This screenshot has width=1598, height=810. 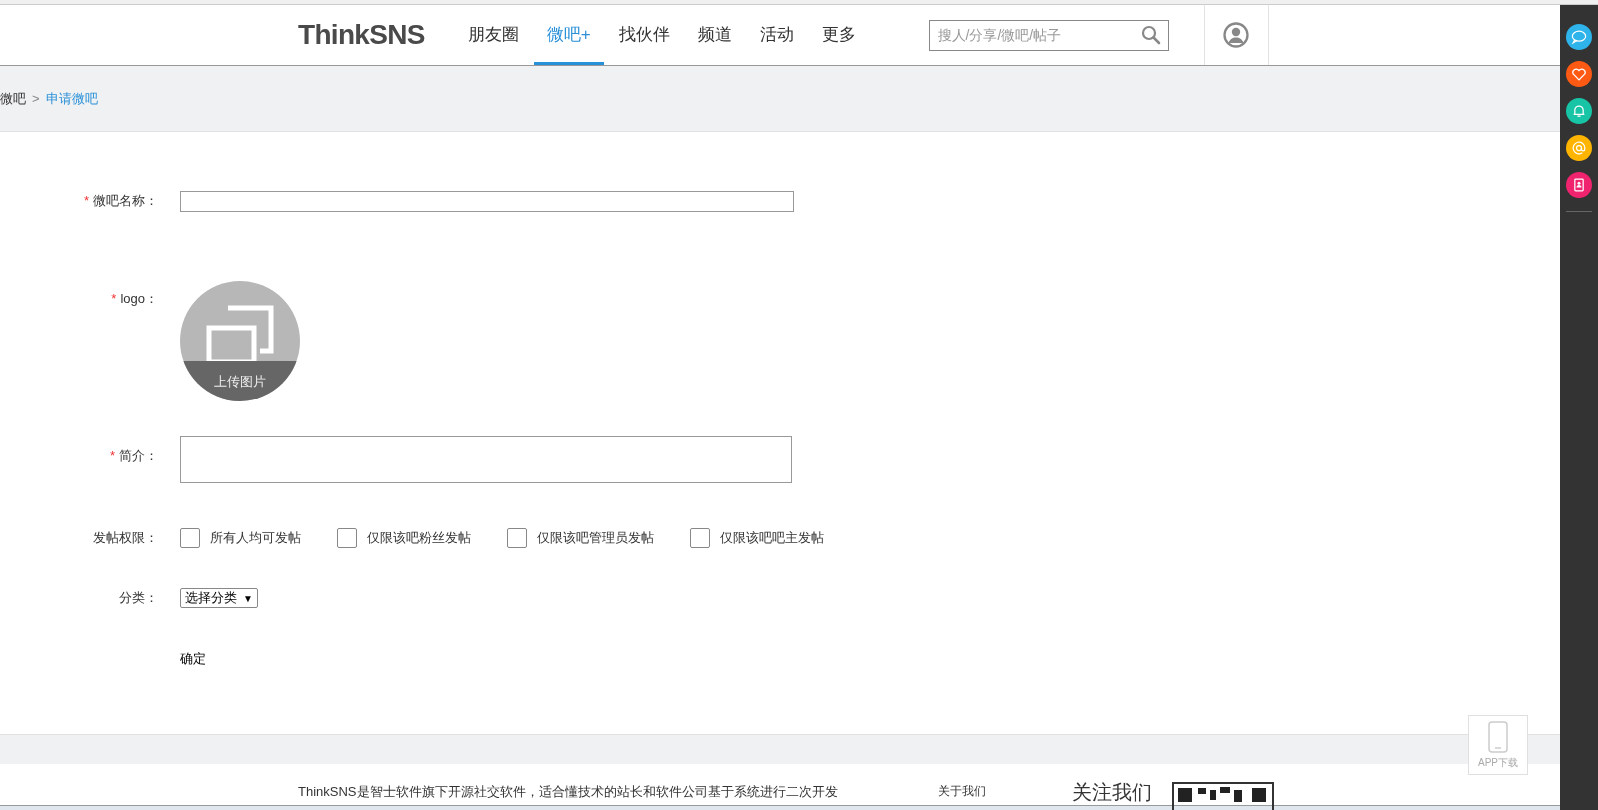 What do you see at coordinates (361, 35) in the screenshot?
I see `site-logo: ThinkSNS` at bounding box center [361, 35].